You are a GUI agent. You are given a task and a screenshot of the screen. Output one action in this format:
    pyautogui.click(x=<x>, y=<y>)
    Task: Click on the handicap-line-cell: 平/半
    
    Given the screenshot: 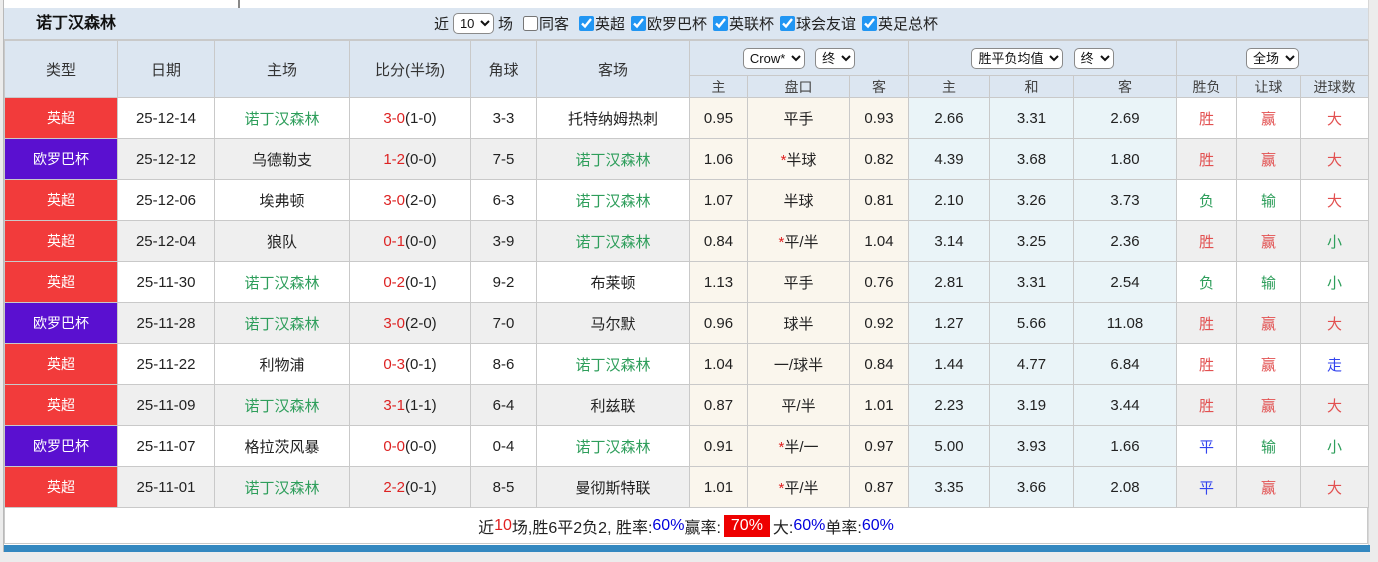 What is the action you would take?
    pyautogui.click(x=798, y=405)
    